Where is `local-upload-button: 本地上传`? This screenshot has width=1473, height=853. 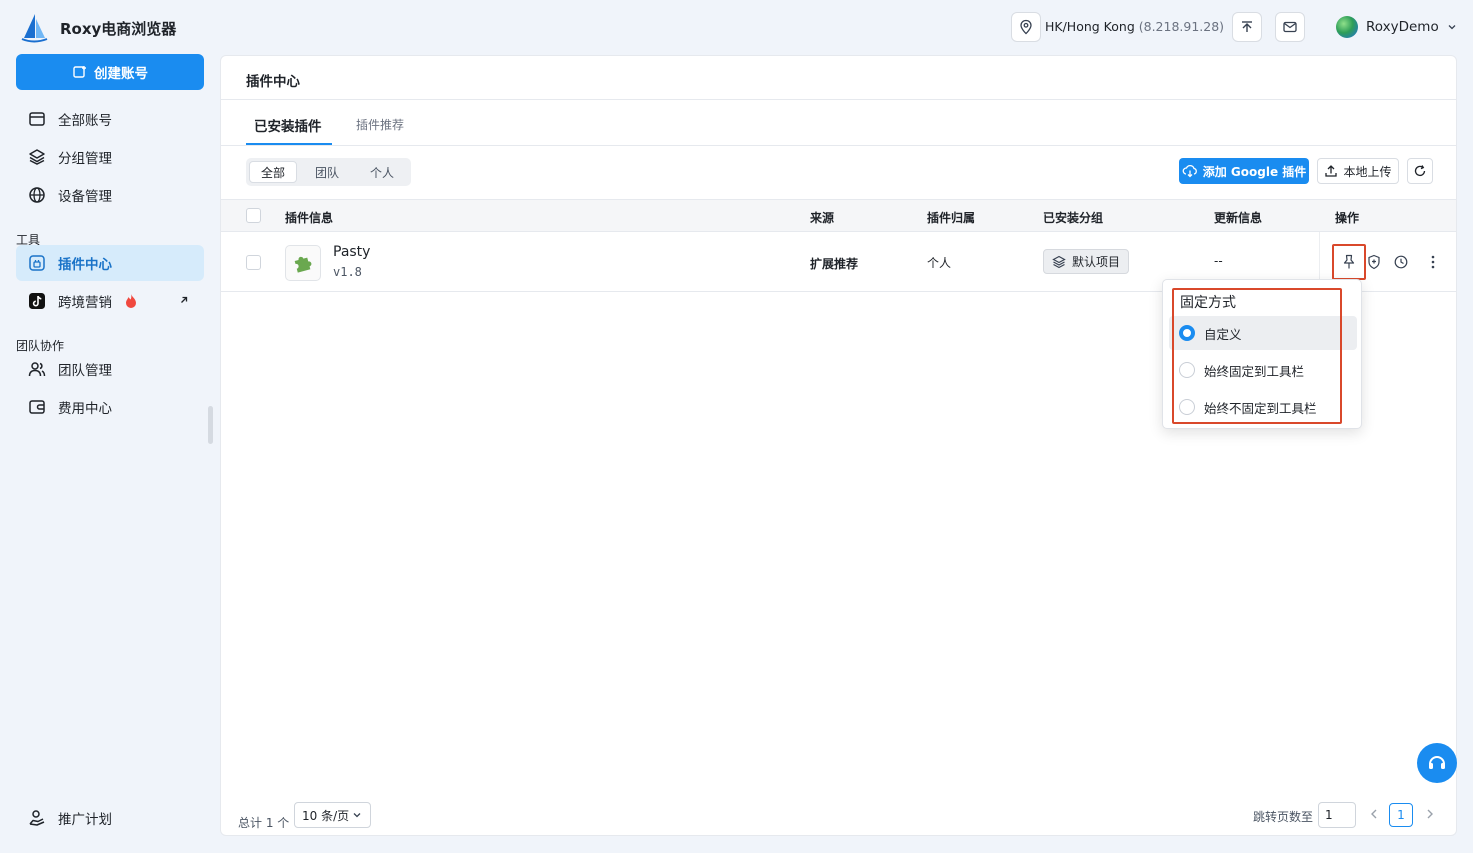
local-upload-button: 本地上传 is located at coordinates (1358, 171).